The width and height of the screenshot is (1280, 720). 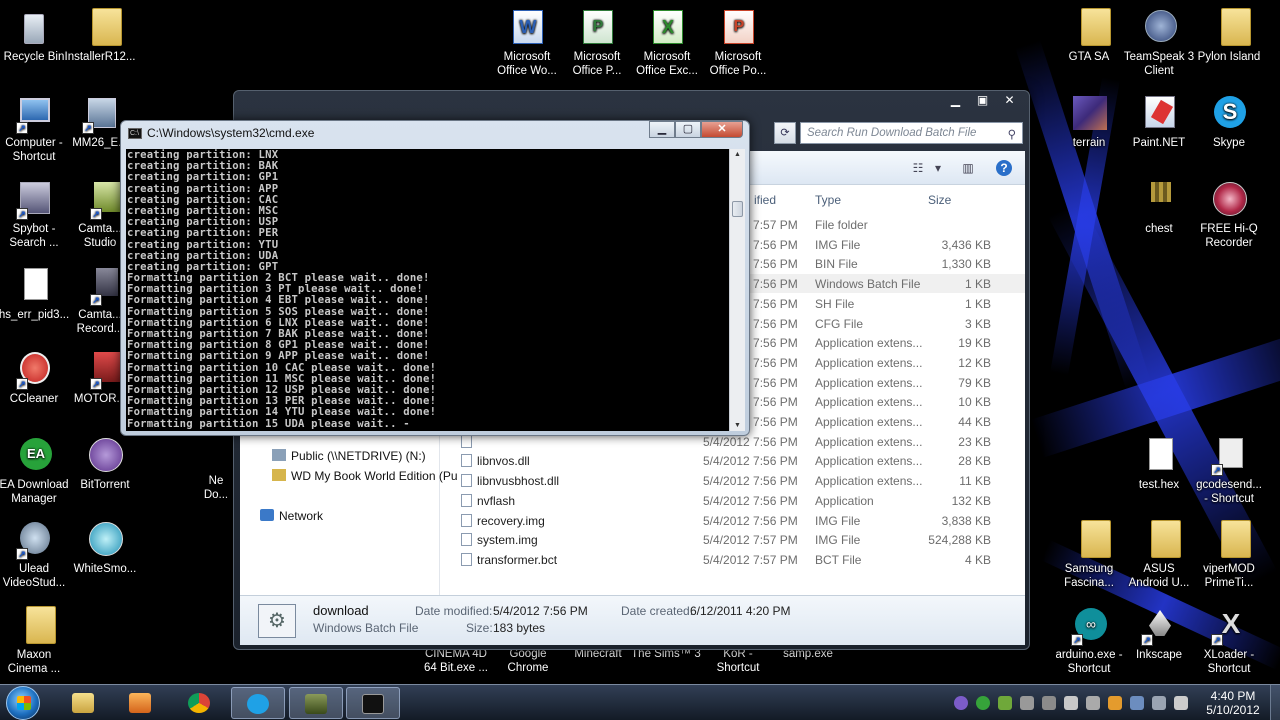 I want to click on file-row: nvflash 5/4/2012 7:56 PM Application 132 KB, so click(x=733, y=500).